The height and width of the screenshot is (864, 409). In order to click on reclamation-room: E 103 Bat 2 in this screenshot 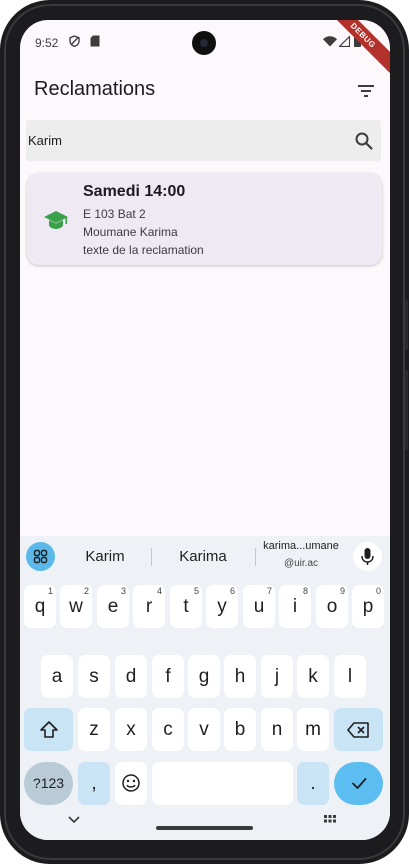, I will do `click(114, 214)`.